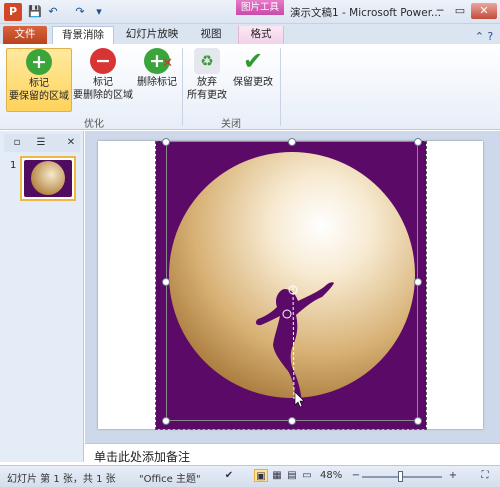  I want to click on customize-quick-access-icon: ▾, so click(99, 12).